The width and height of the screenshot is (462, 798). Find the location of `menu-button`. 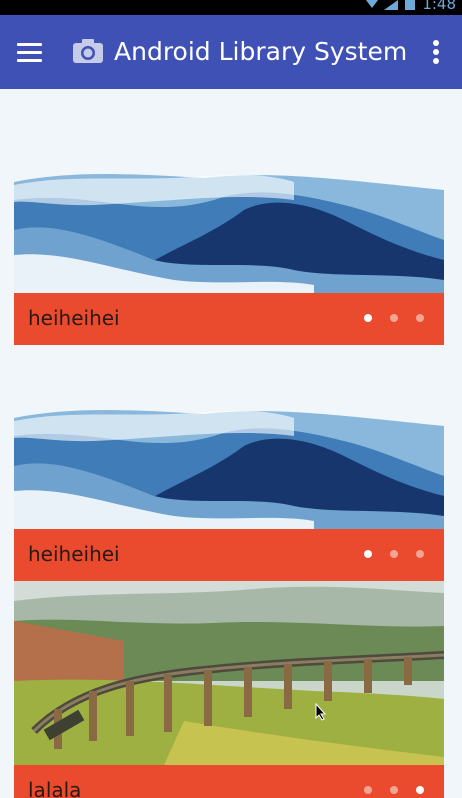

menu-button is located at coordinates (30, 52).